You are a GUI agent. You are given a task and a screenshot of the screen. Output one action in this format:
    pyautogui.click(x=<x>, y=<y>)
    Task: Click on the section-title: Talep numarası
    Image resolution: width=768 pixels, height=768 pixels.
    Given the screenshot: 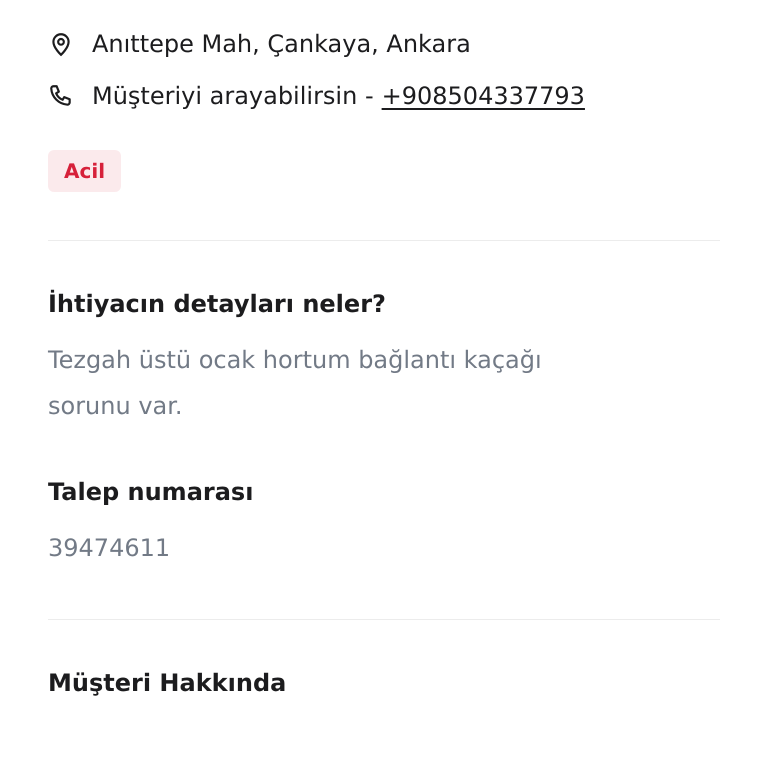 What is the action you would take?
    pyautogui.click(x=151, y=492)
    